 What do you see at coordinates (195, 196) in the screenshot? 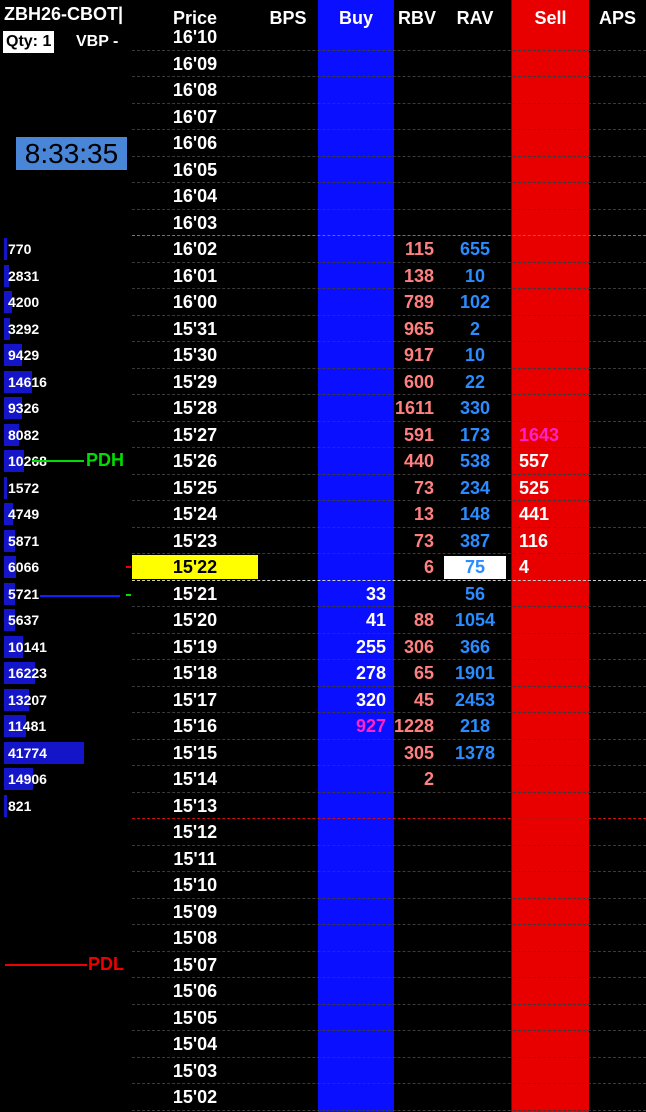
I see `price-cell: 16'04` at bounding box center [195, 196].